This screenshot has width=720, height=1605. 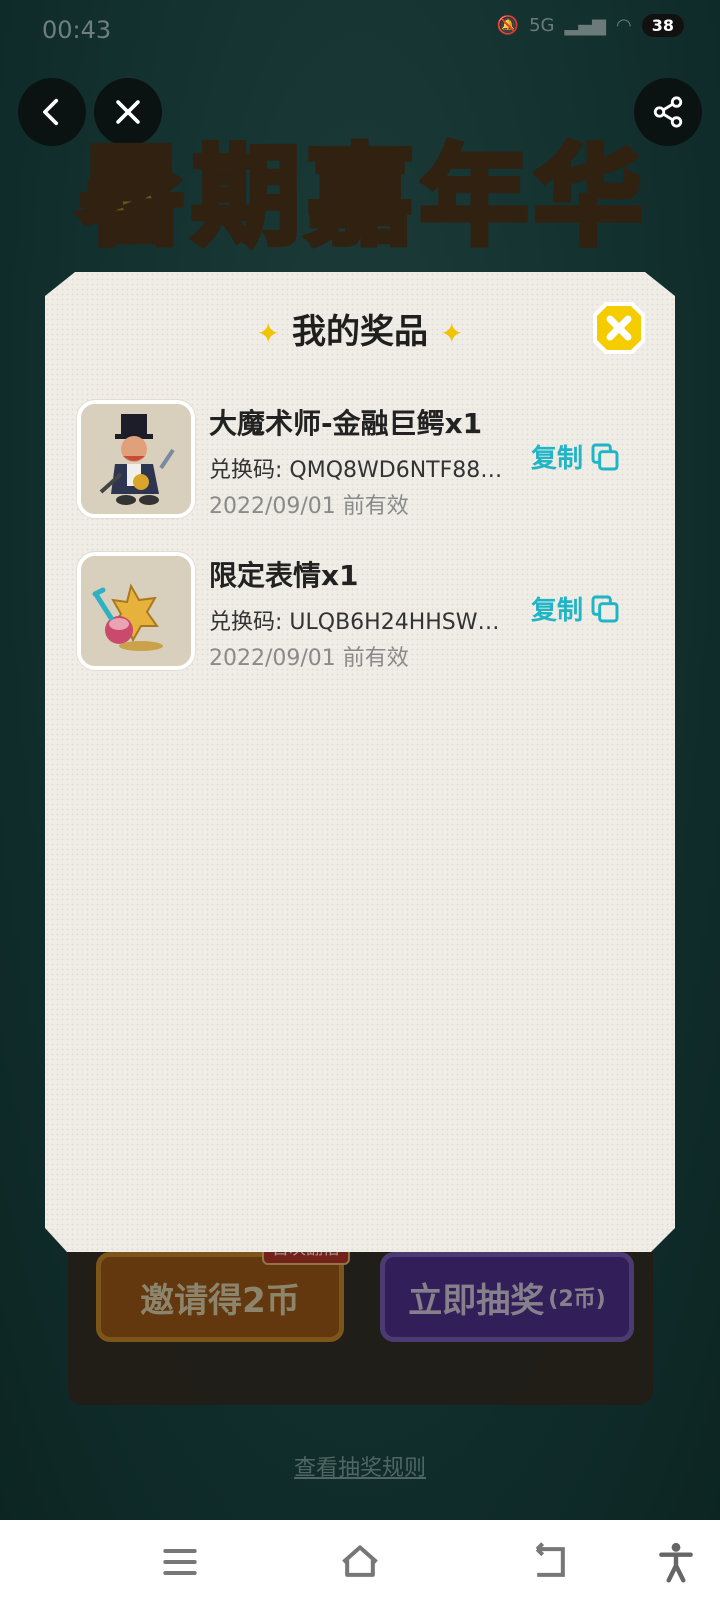 I want to click on back-icon, so click(x=550, y=1559).